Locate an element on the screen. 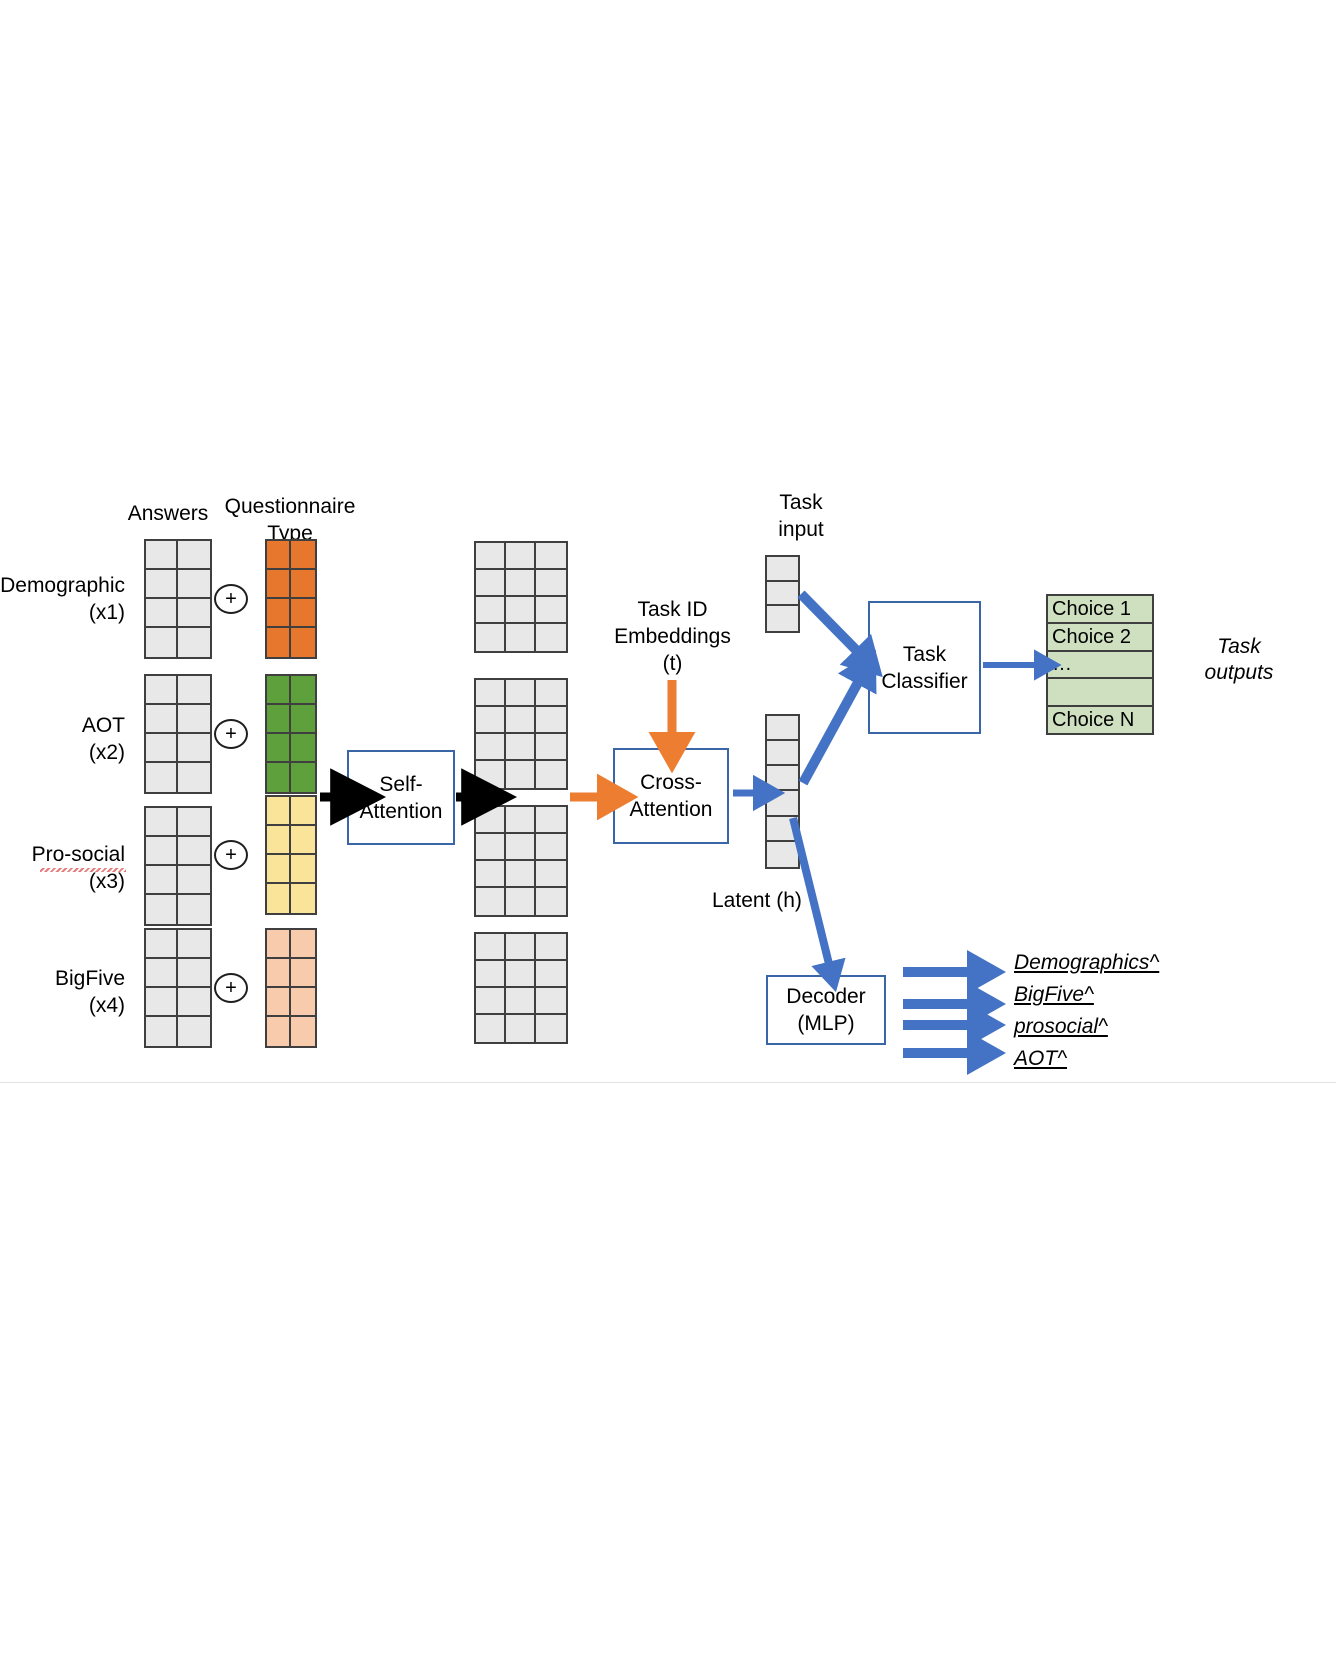 The image size is (1336, 1670). decoder-output-bigfive: BigFive^ is located at coordinates (1054, 994).